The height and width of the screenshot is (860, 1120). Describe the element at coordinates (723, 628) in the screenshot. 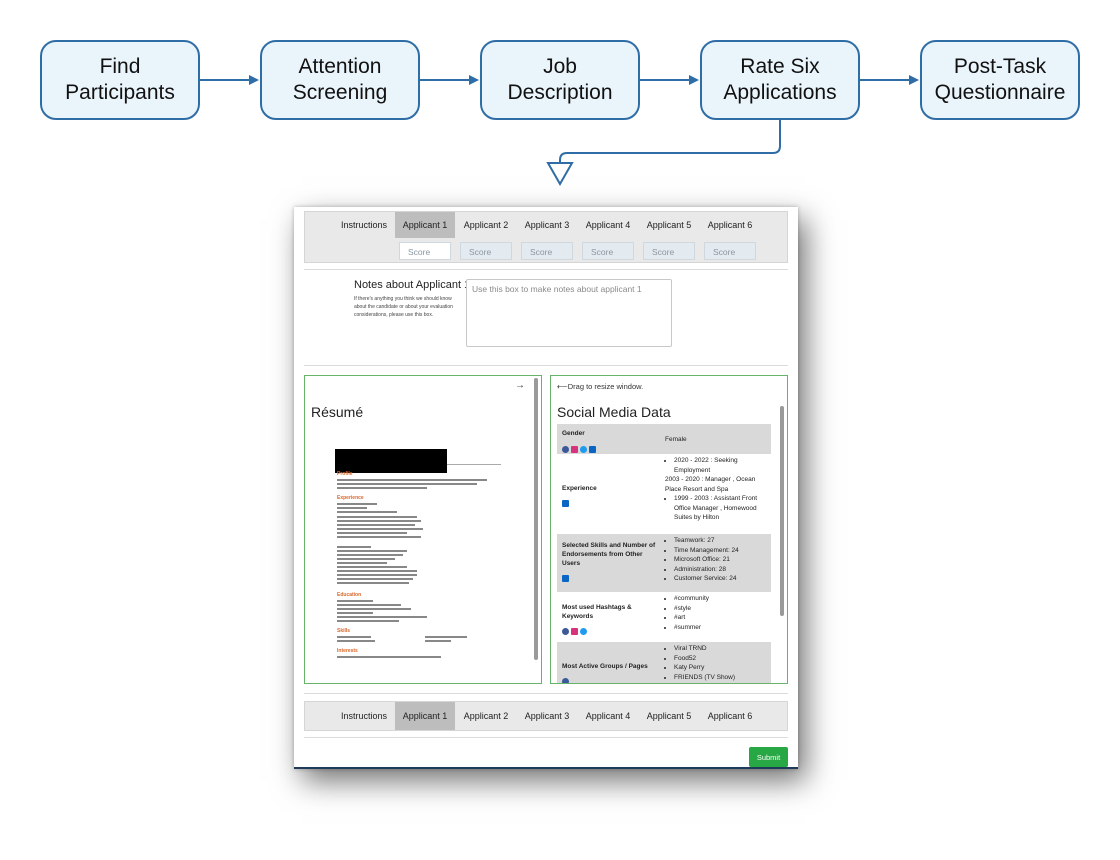

I see `list-item: #summer` at that location.